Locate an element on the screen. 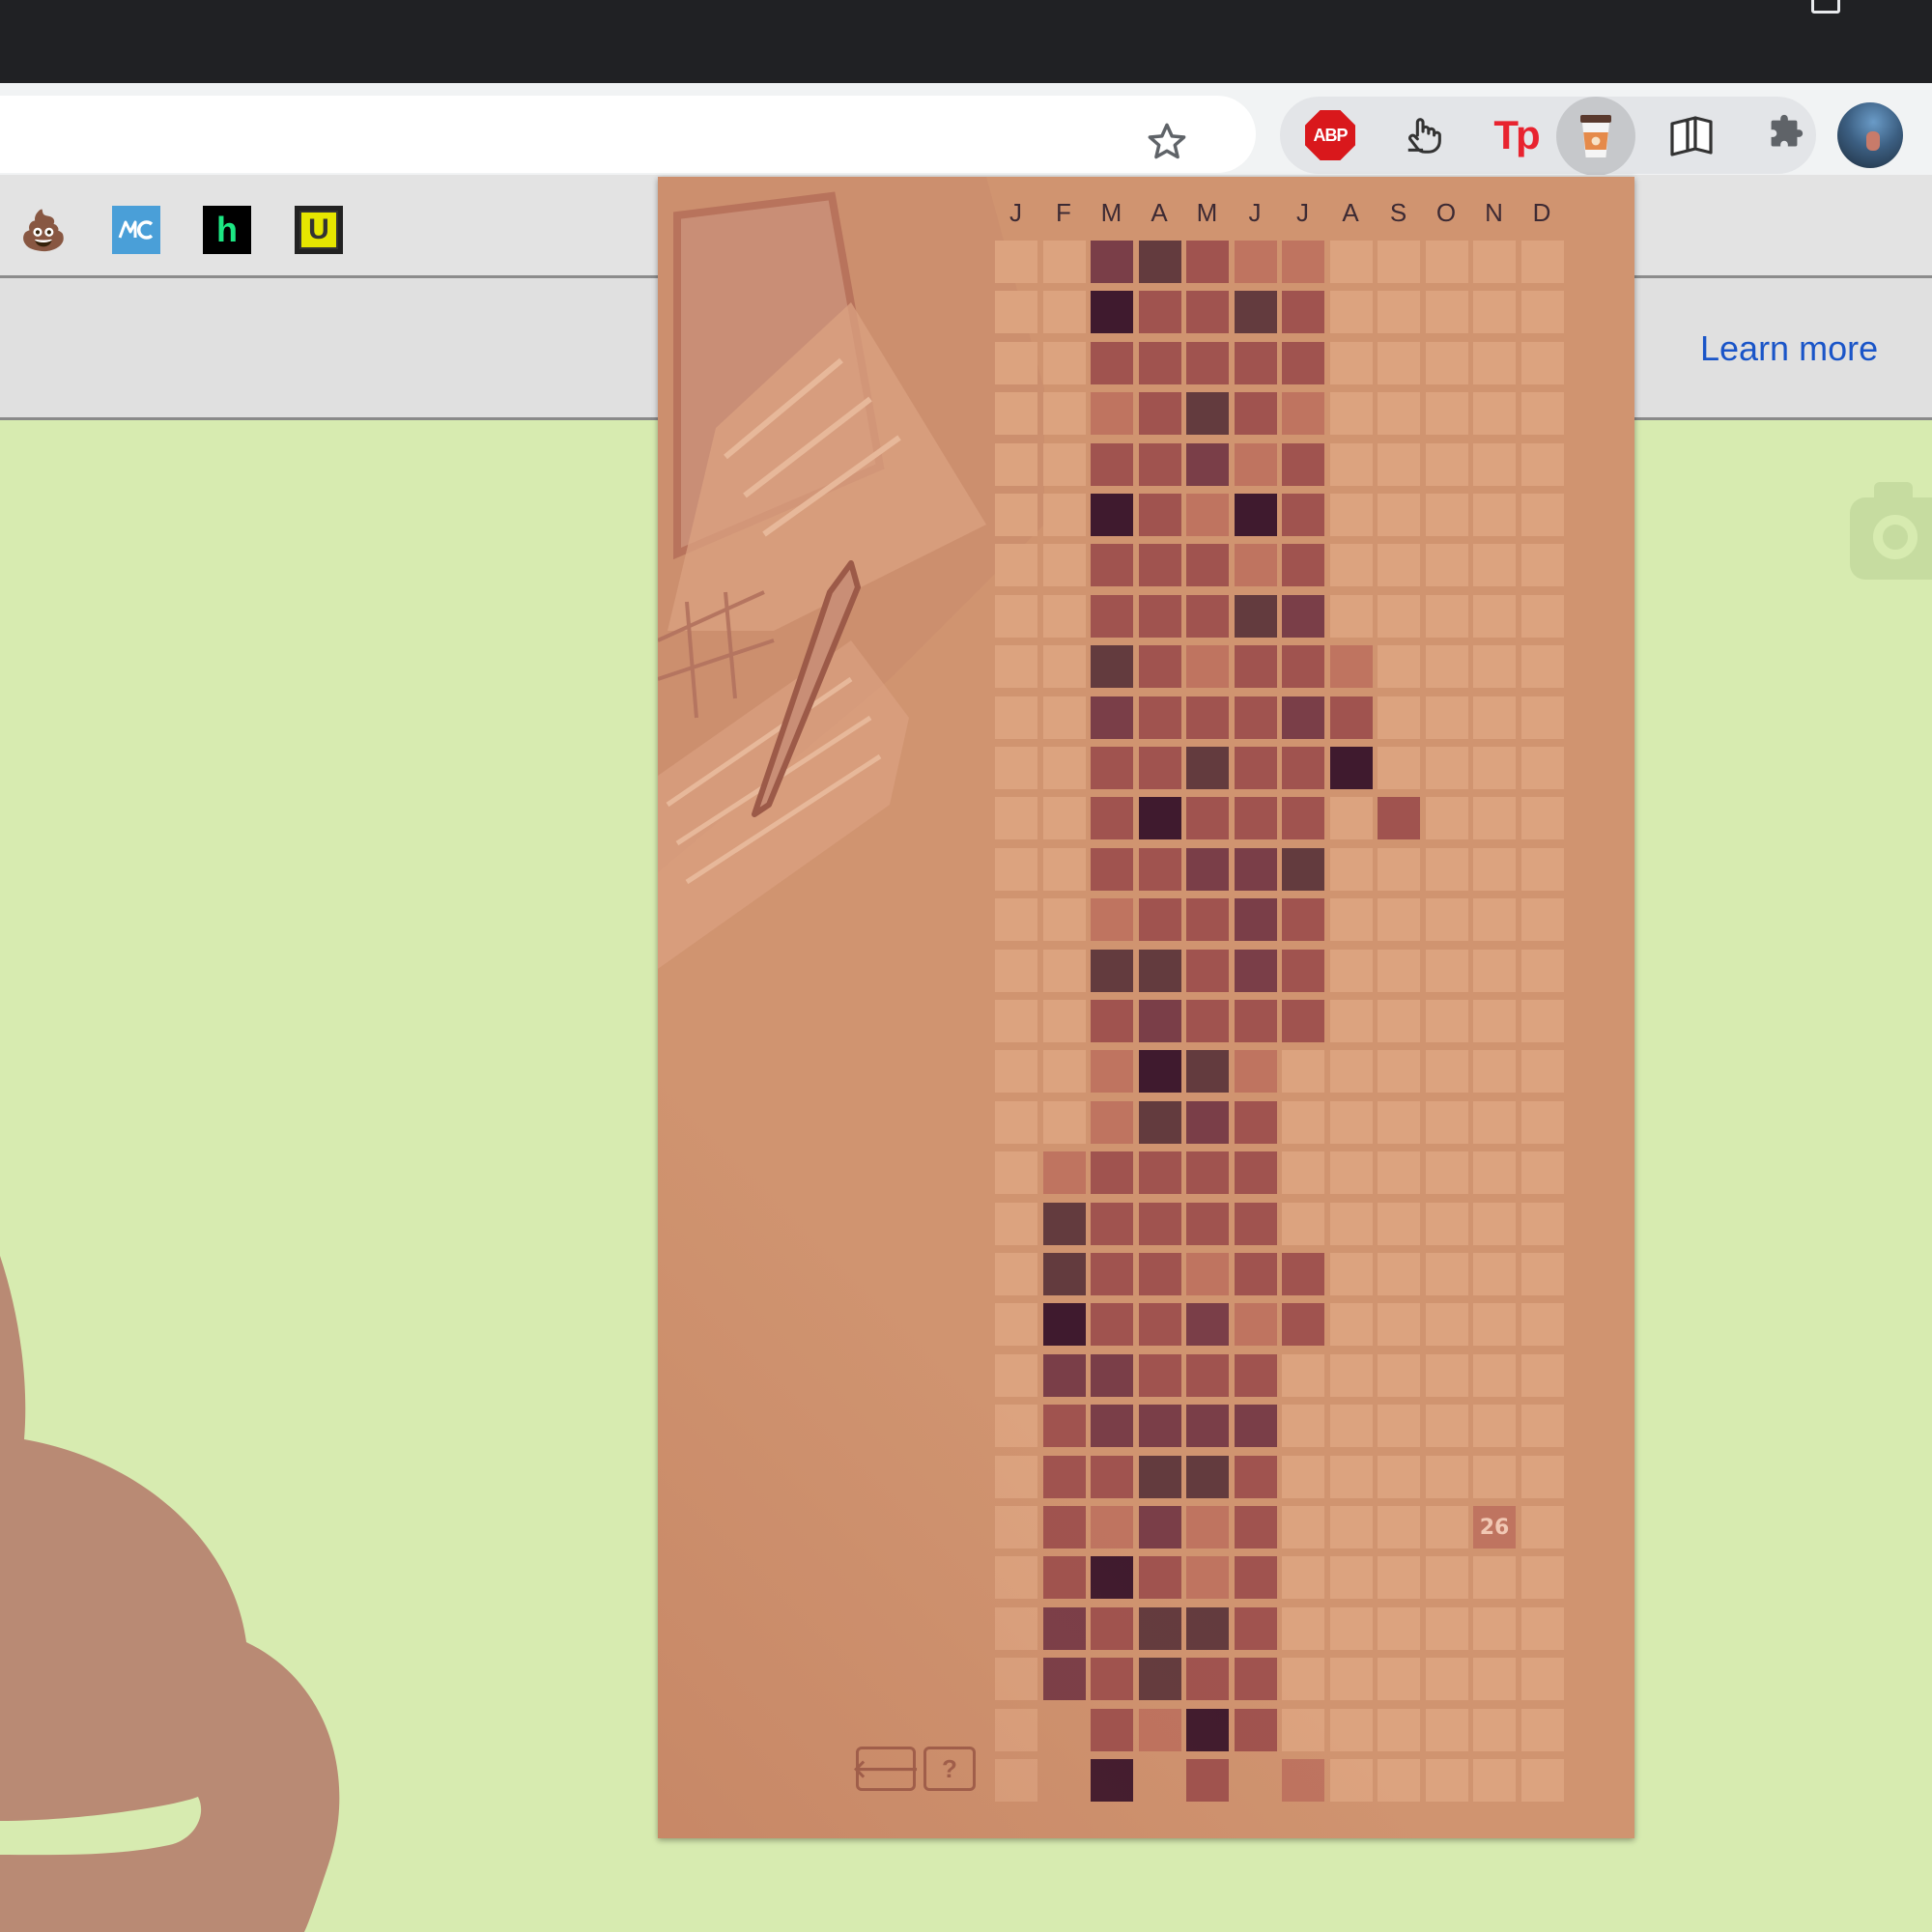 The image size is (1932, 1932). mc-bookmark-icon is located at coordinates (136, 230).